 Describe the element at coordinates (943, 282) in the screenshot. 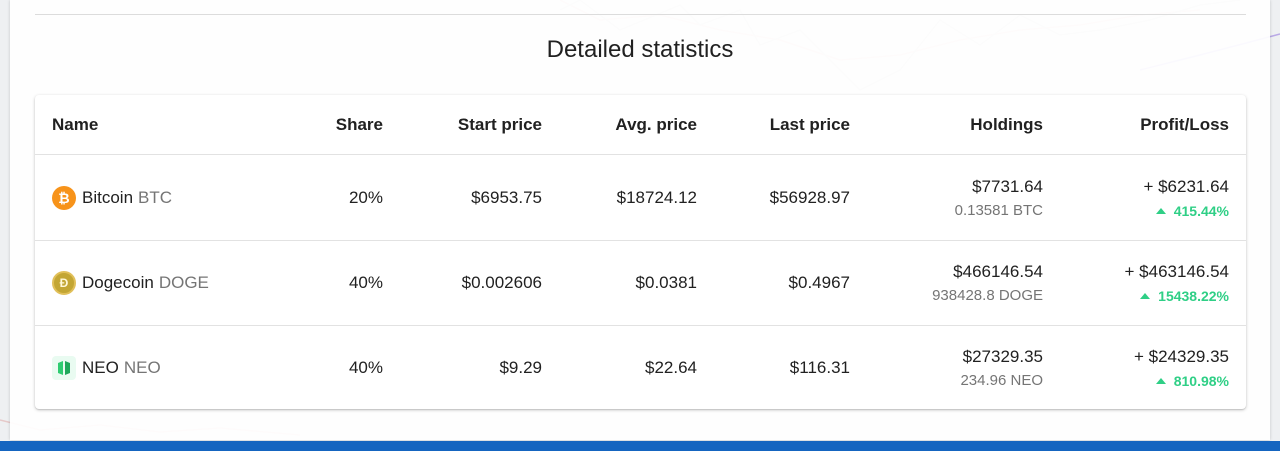

I see `holdings-cell: $466146.54 938428.8 DOGE` at that location.